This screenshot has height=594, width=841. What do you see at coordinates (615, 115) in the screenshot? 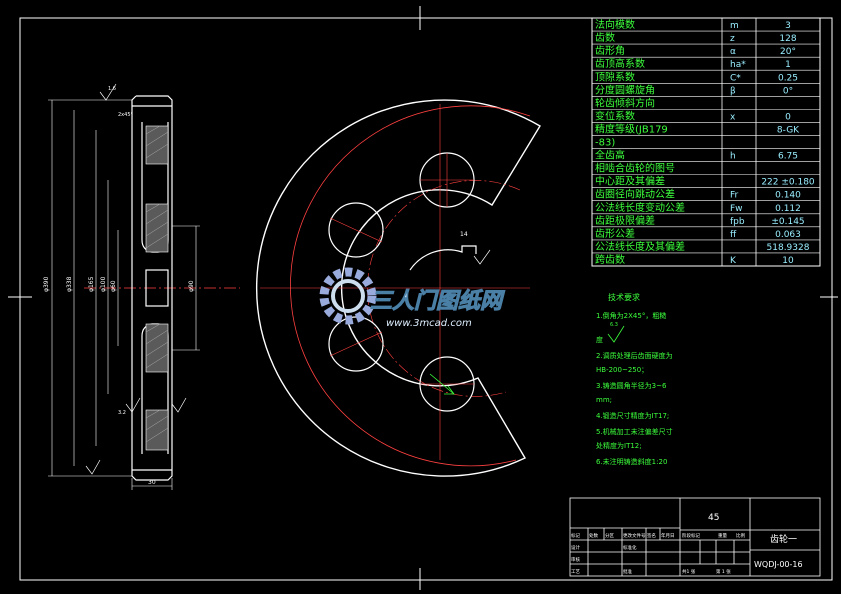
I see `param-name: 变位系数` at bounding box center [615, 115].